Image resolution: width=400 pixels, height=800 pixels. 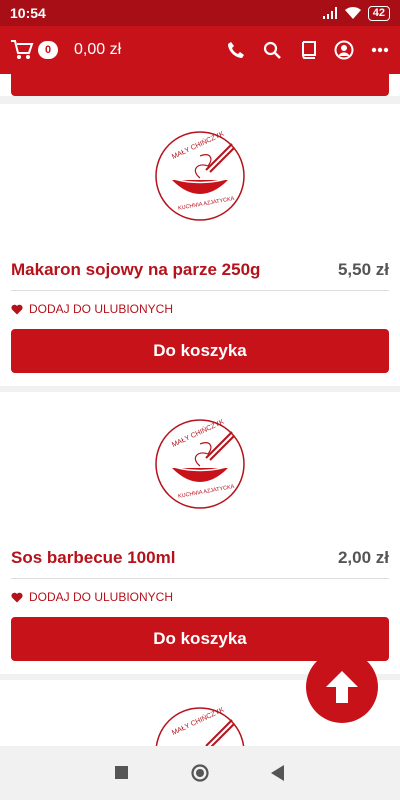 What do you see at coordinates (272, 50) in the screenshot?
I see `search-icon` at bounding box center [272, 50].